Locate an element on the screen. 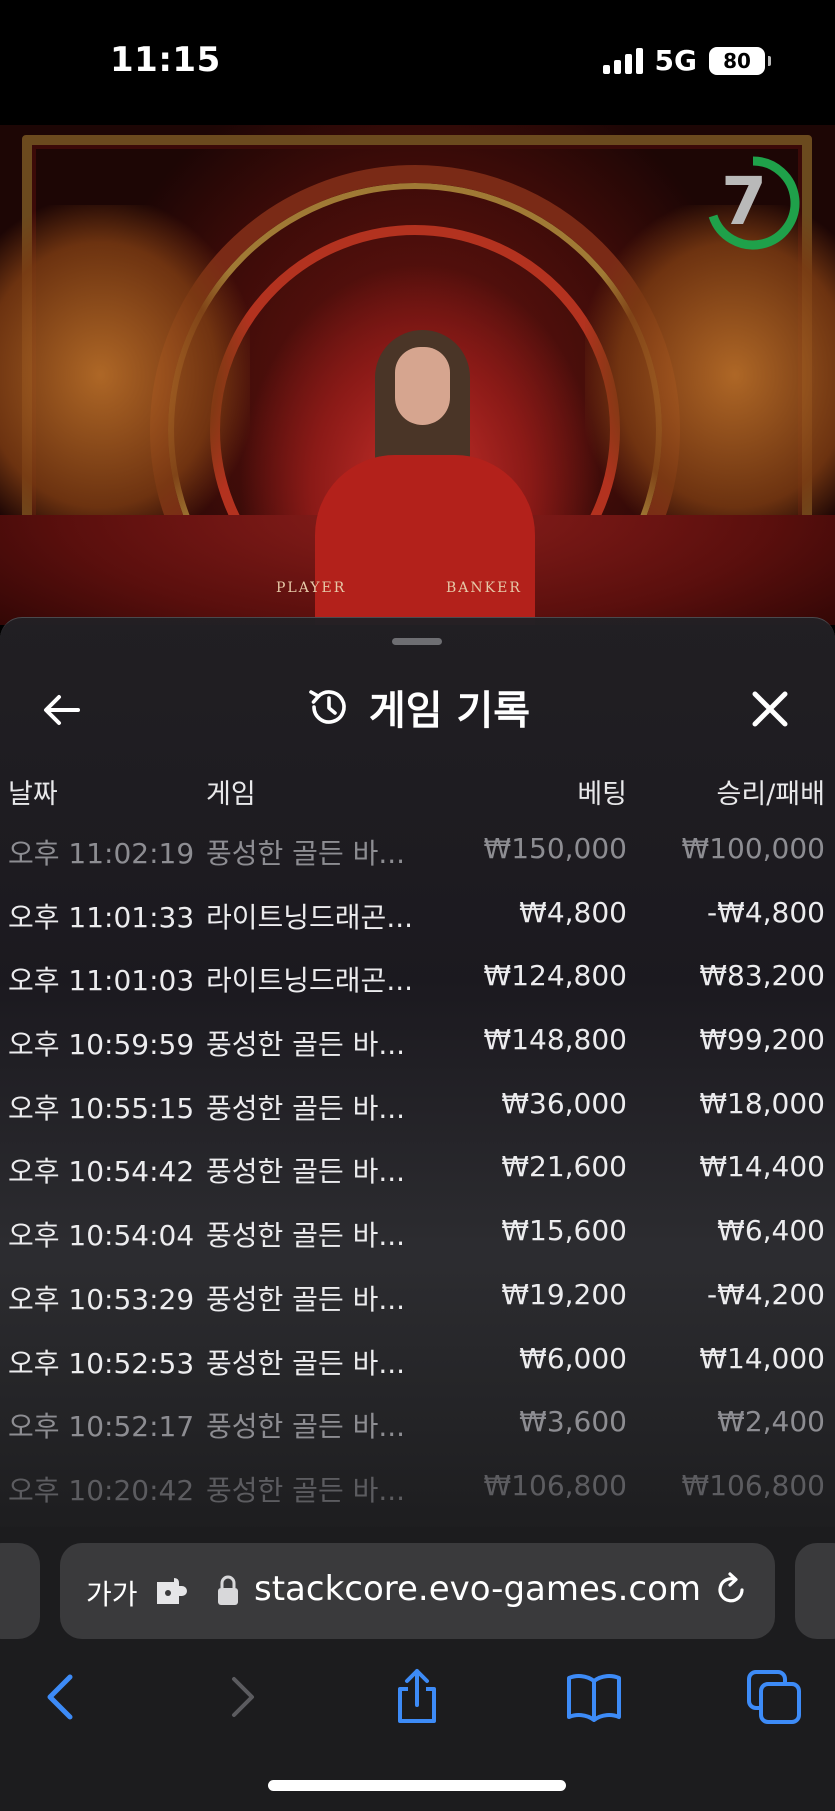 The width and height of the screenshot is (835, 1811). row-result: ₩18,000 is located at coordinates (762, 1103).